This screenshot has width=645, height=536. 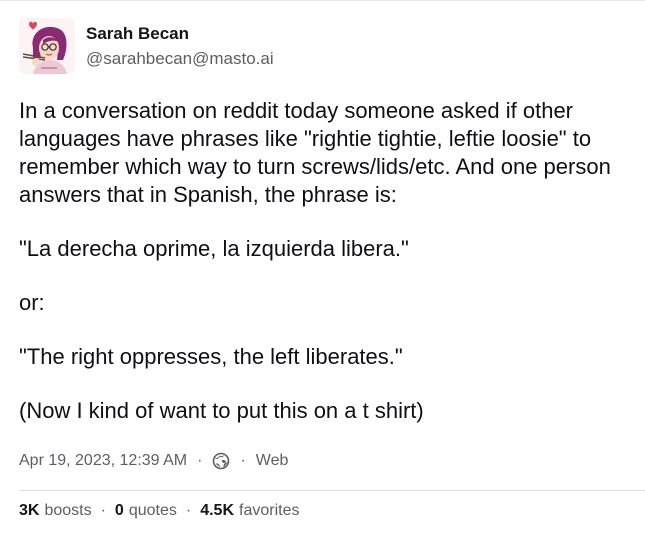 I want to click on post-stats: 3K boosts · 0 quotes · 4.5K favorites, so click(x=332, y=511).